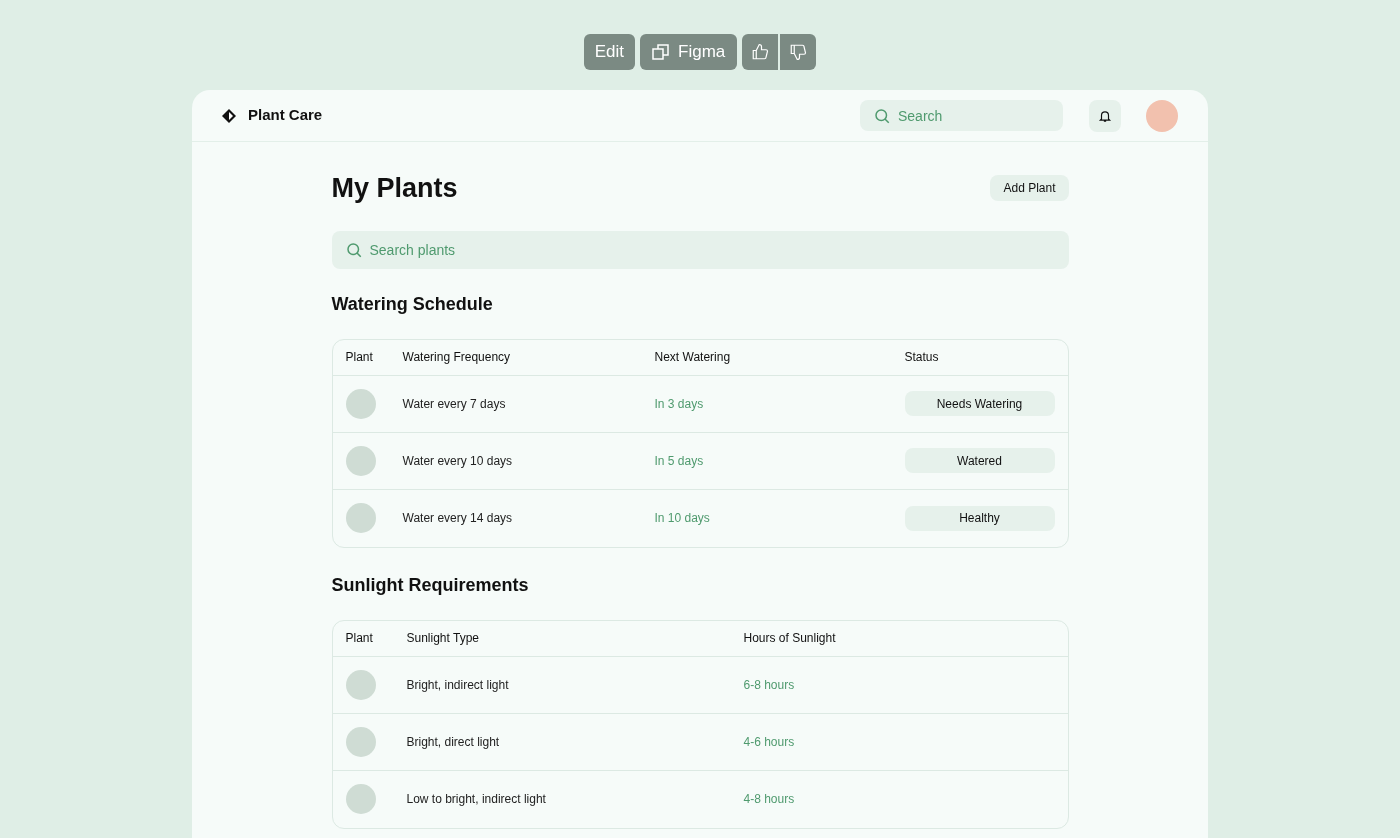 Image resolution: width=1400 pixels, height=838 pixels. What do you see at coordinates (457, 461) in the screenshot?
I see `frequency-cell-text: Water every 10 days` at bounding box center [457, 461].